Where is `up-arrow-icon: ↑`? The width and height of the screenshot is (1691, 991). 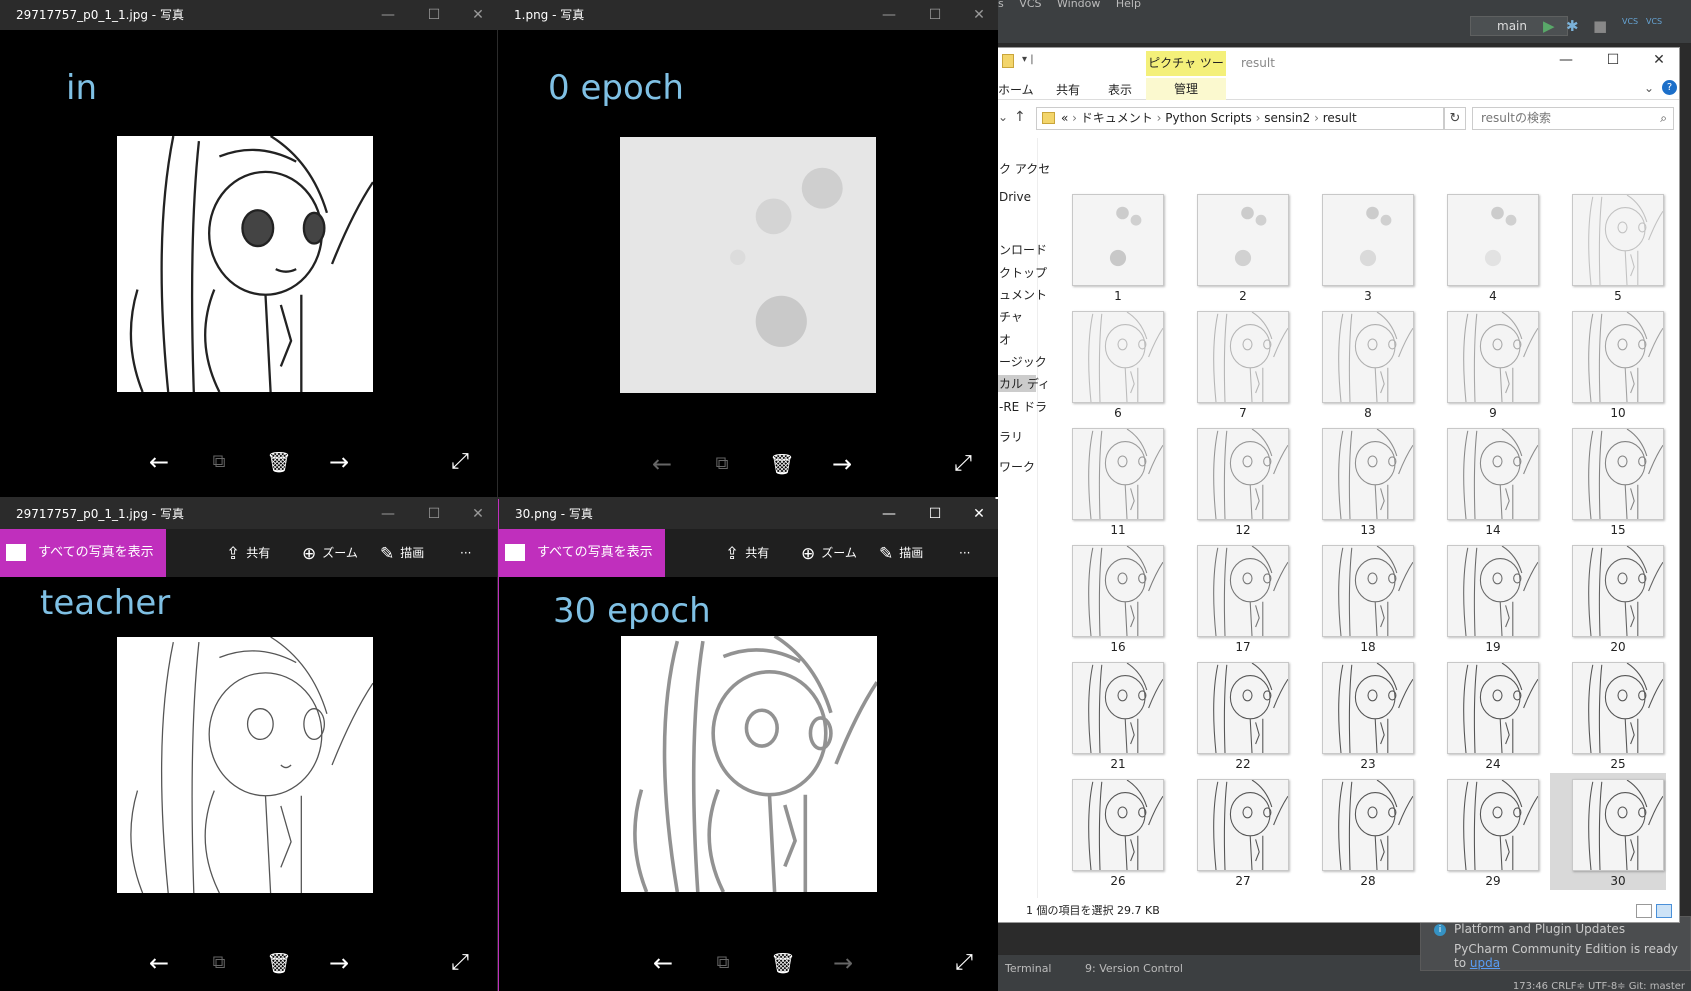
up-arrow-icon: ↑ is located at coordinates (1020, 117).